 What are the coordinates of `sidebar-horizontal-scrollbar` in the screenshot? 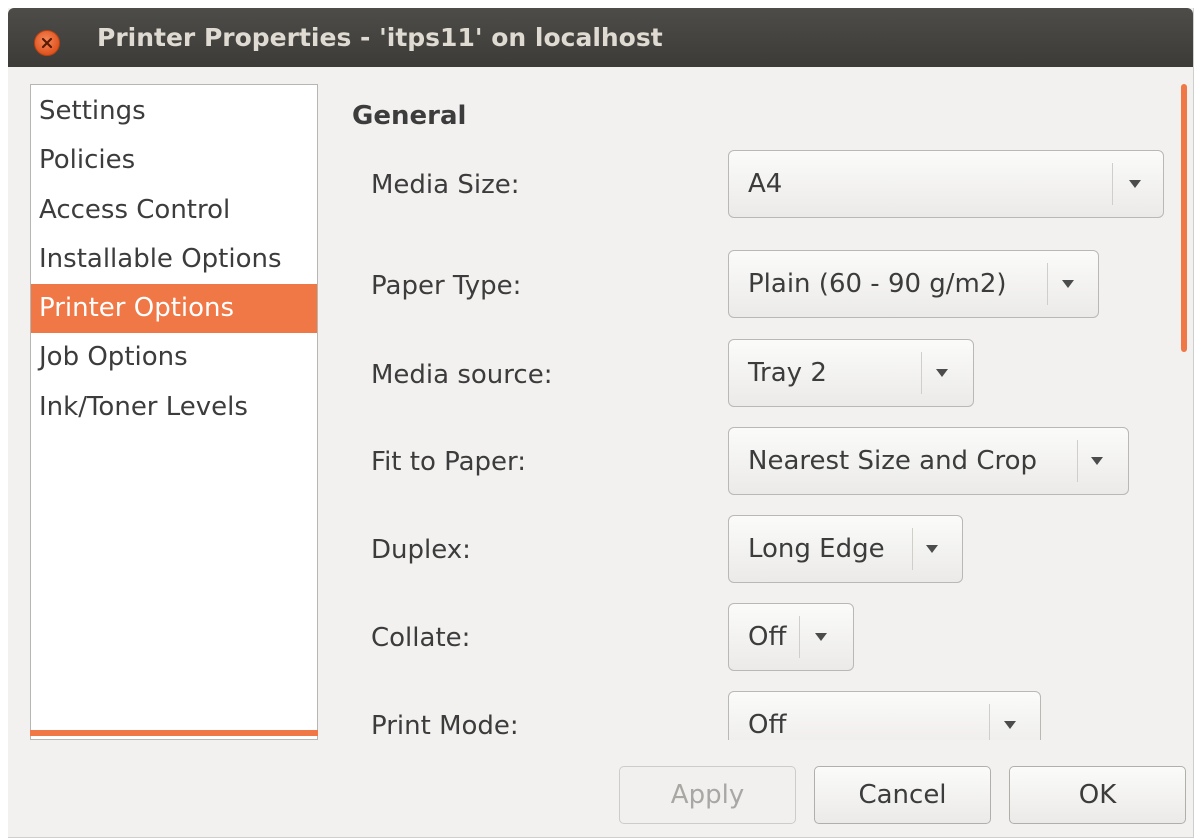 It's located at (174, 733).